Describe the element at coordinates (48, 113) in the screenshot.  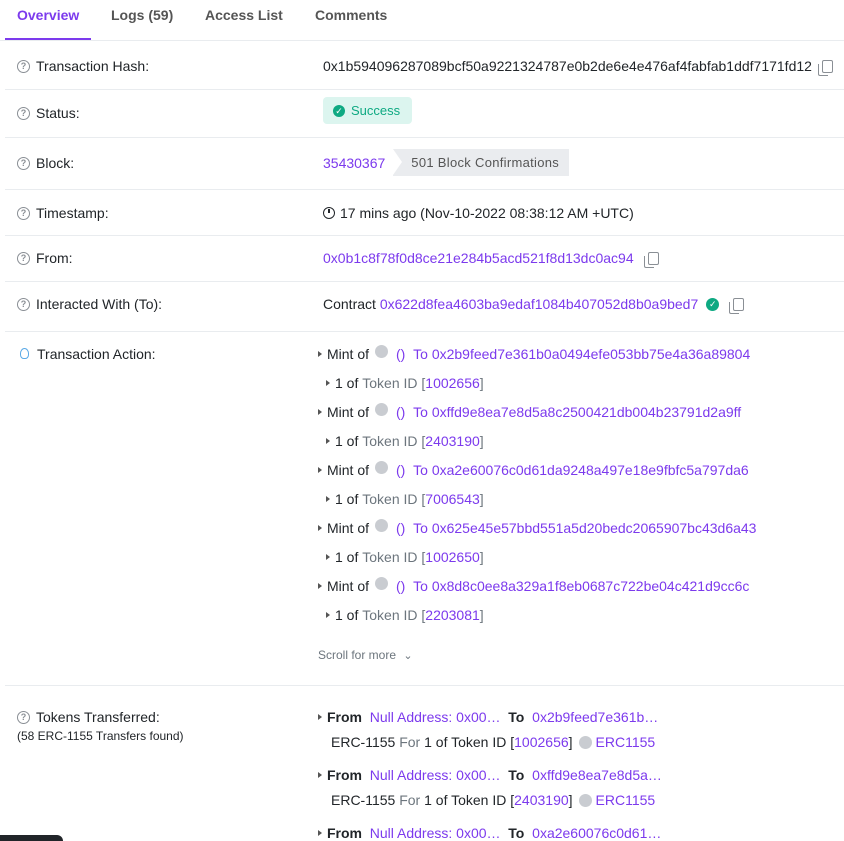
I see `status-label: ? Status:` at that location.